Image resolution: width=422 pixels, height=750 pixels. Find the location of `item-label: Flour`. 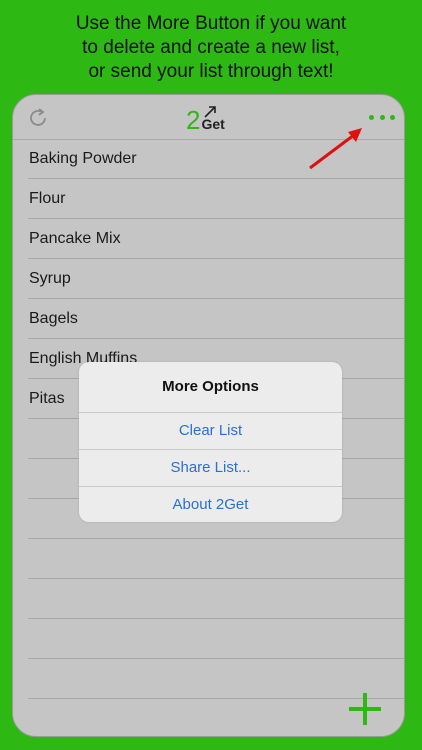

item-label: Flour is located at coordinates (47, 198).